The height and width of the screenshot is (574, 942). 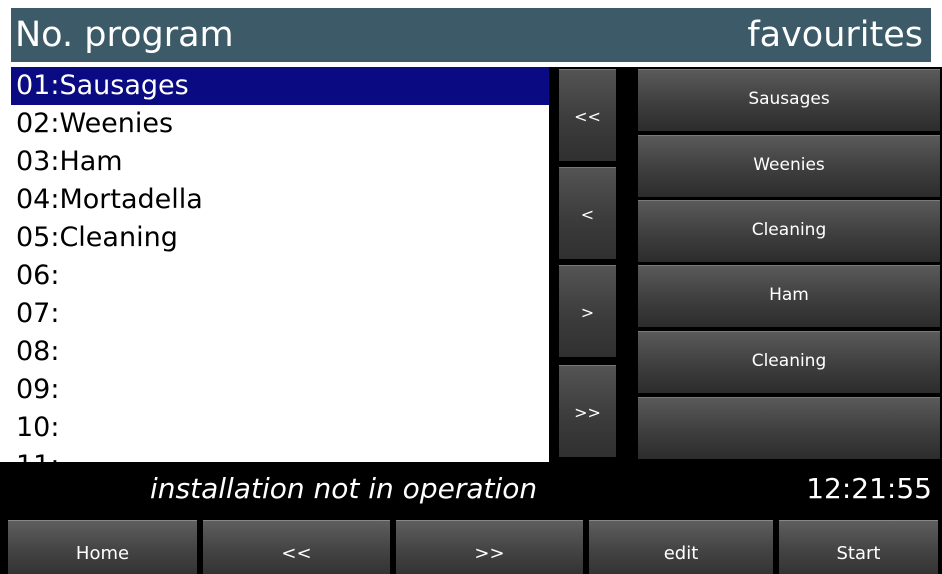 What do you see at coordinates (789, 428) in the screenshot?
I see `favourite-button` at bounding box center [789, 428].